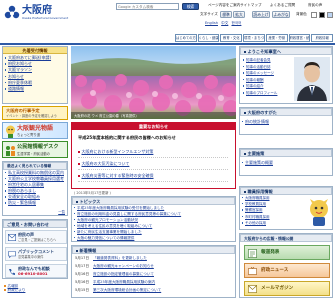  Describe the element at coordinates (271, 223) in the screenshot. I see `list-item: その他の採用` at that location.